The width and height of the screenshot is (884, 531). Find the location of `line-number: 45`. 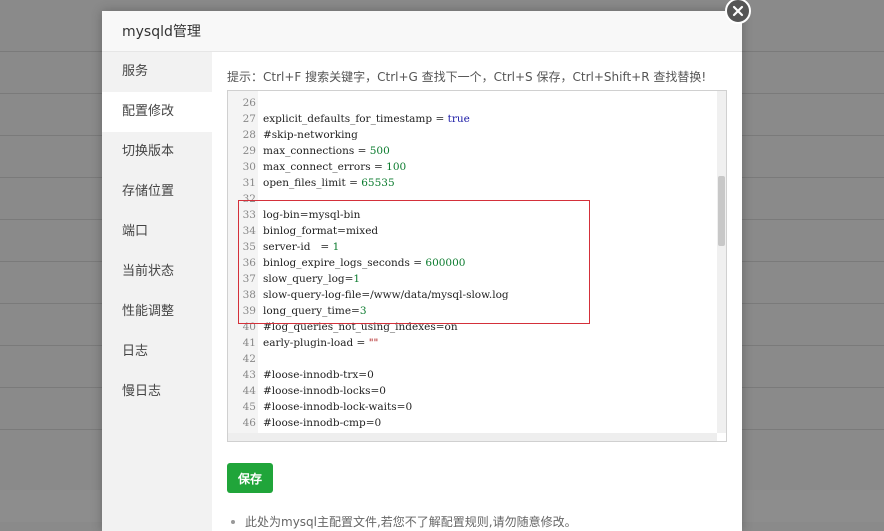

line-number: 45 is located at coordinates (249, 407).